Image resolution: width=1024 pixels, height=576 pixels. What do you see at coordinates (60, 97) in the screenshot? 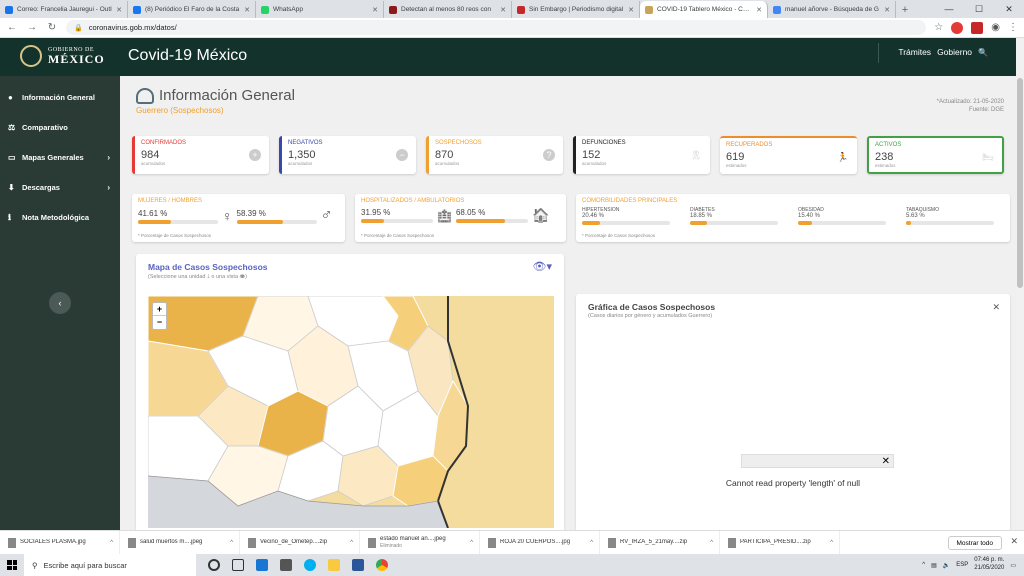
I see `sidebar-item: ● Información General` at bounding box center [60, 97].